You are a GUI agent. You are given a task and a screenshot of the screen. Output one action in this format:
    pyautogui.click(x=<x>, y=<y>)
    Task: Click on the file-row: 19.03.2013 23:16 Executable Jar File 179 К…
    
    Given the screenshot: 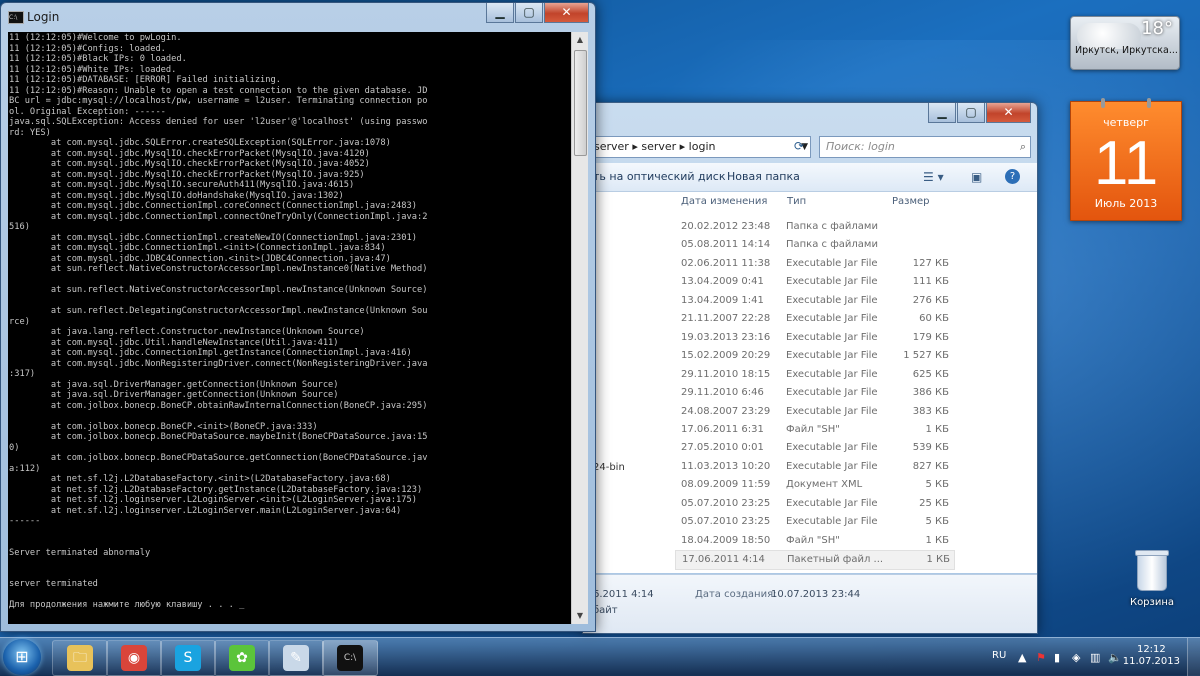 What is the action you would take?
    pyautogui.click(x=814, y=338)
    